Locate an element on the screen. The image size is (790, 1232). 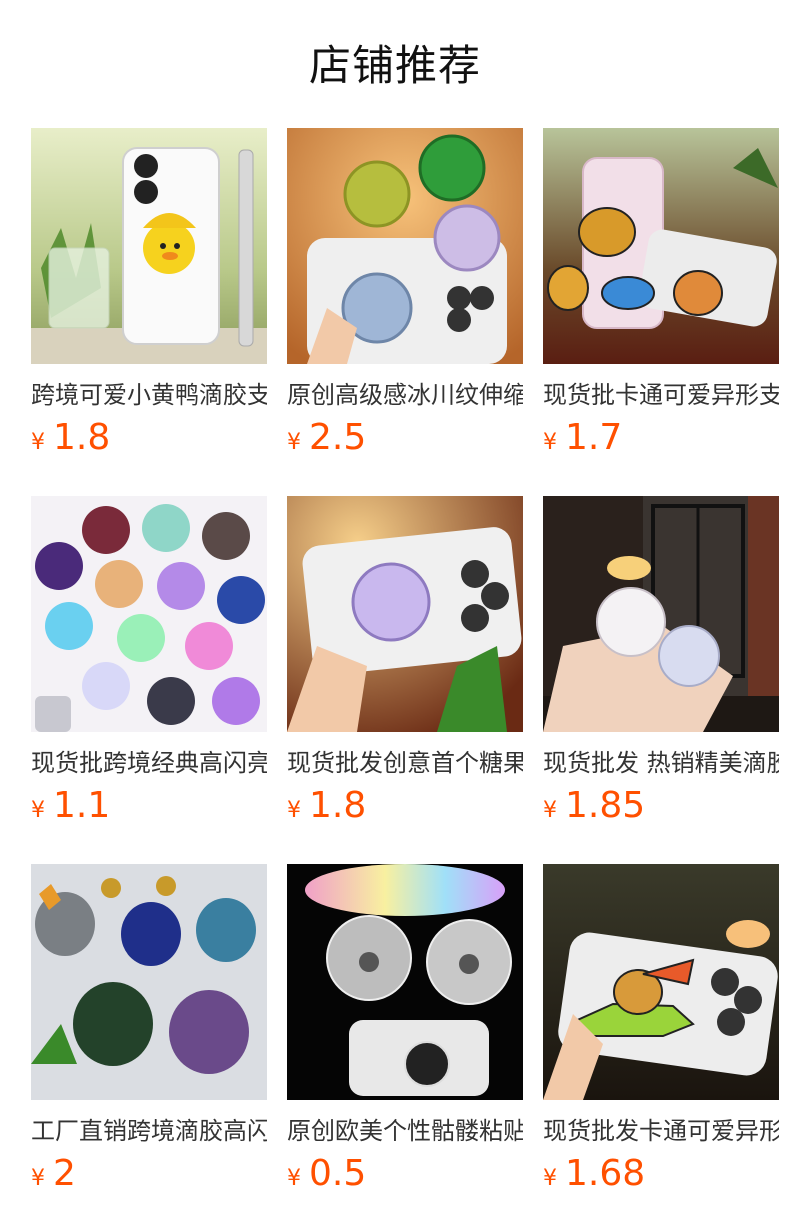
yellow-duck-phone-case-image is located at coordinates (149, 246).